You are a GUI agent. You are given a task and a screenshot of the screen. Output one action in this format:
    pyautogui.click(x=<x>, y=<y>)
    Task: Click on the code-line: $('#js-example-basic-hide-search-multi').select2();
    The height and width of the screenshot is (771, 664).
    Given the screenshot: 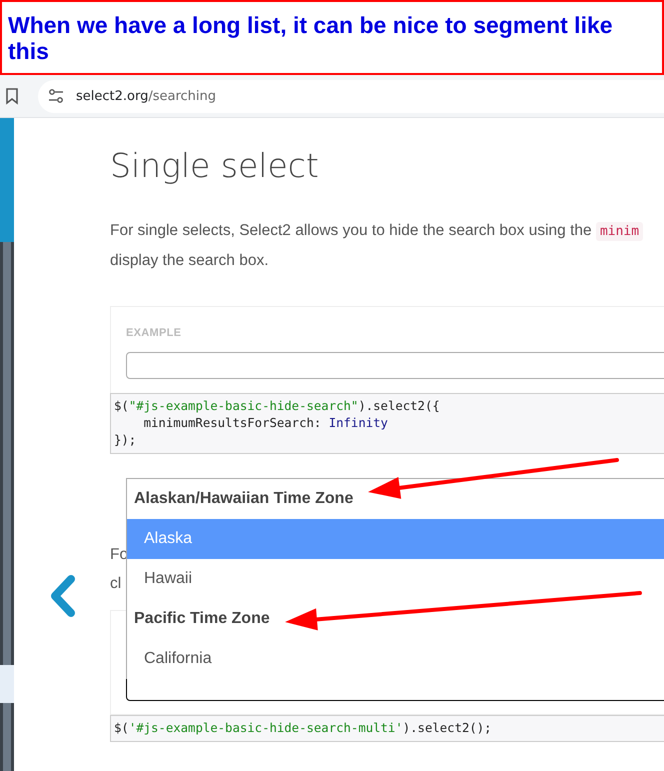 What is the action you would take?
    pyautogui.click(x=303, y=728)
    